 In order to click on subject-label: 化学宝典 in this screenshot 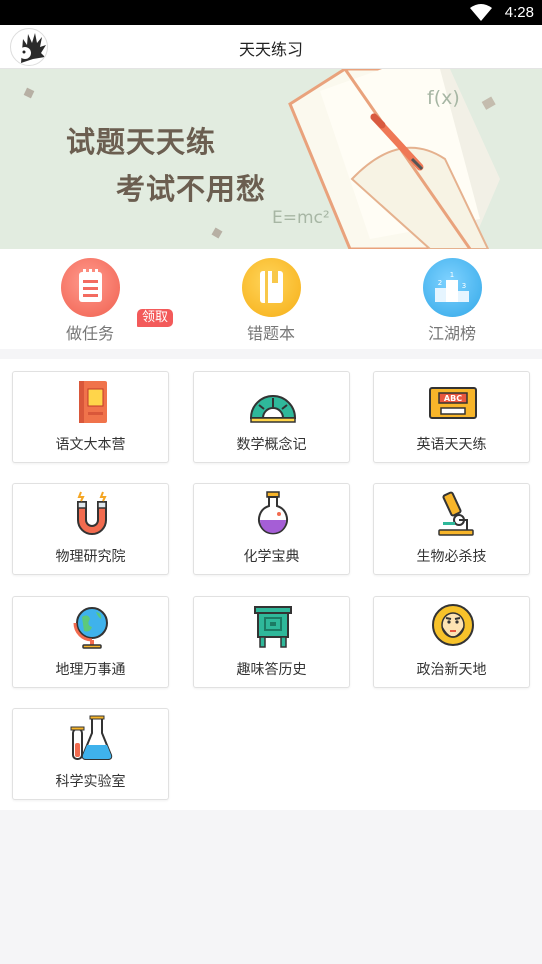, I will do `click(271, 557)`.